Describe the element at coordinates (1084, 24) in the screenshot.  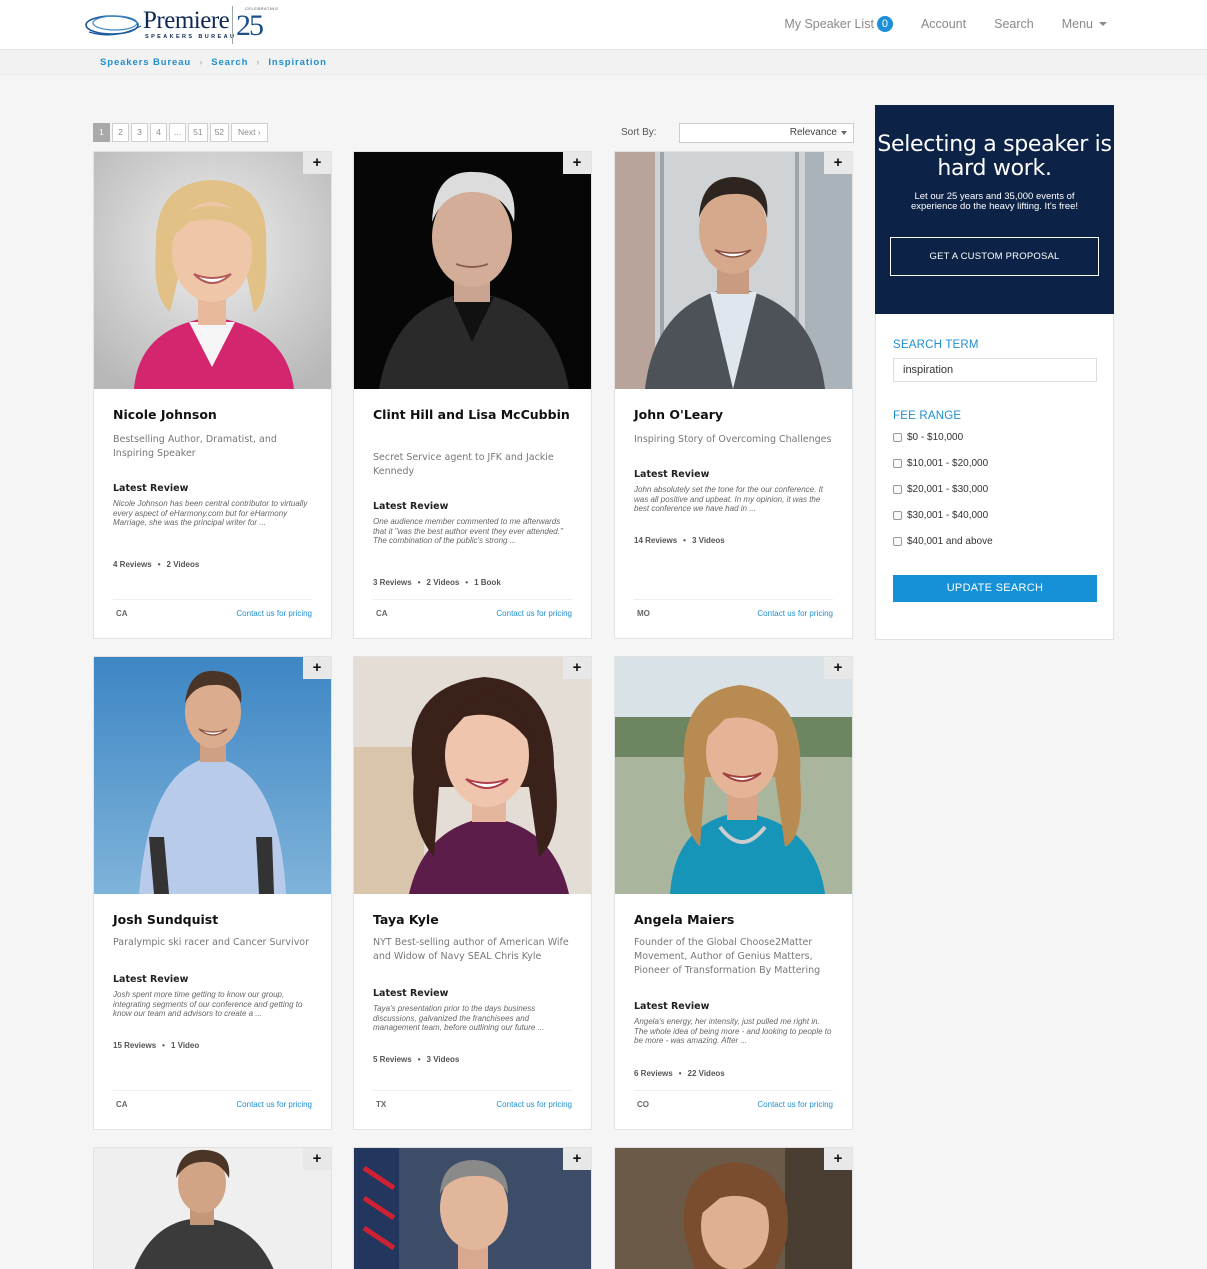
I see `nav-menu: Menu` at that location.